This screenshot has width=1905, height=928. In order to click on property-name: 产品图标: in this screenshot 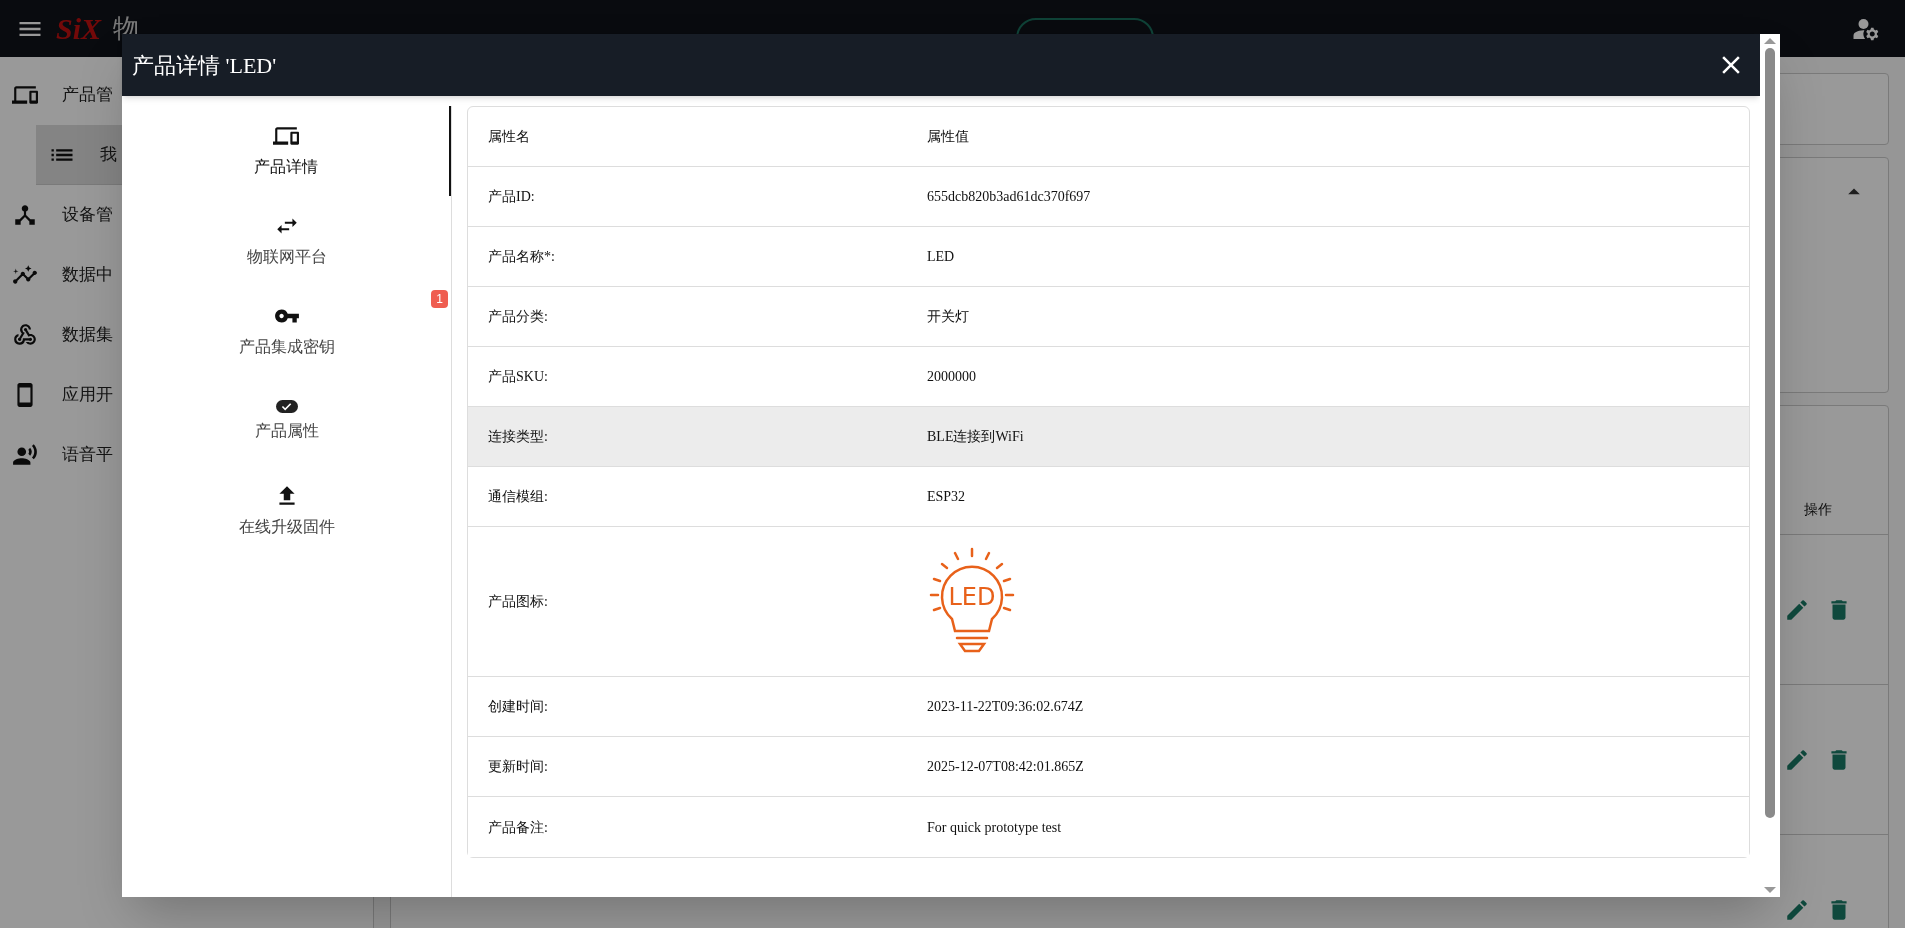, I will do `click(517, 602)`.